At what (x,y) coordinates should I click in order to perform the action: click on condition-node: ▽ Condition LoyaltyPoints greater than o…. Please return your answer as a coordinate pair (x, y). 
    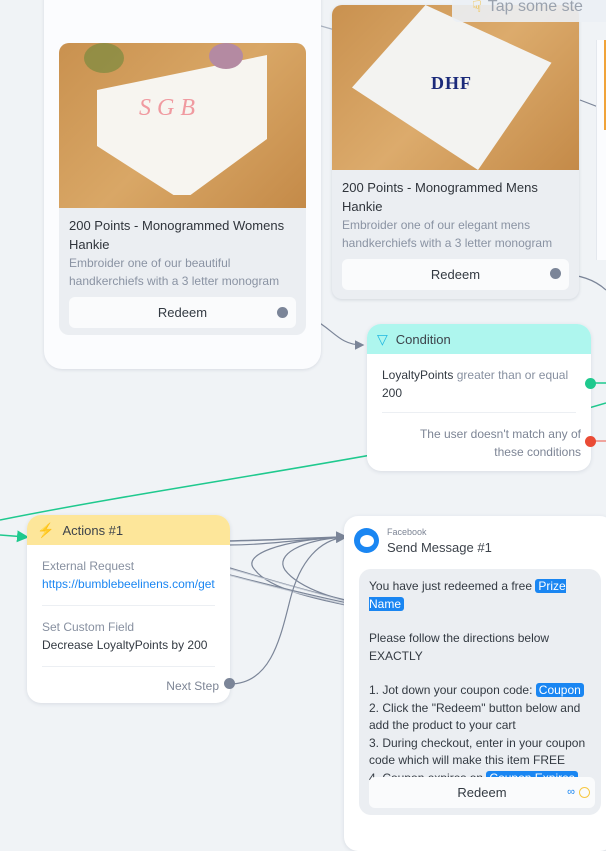
    Looking at the image, I should click on (479, 397).